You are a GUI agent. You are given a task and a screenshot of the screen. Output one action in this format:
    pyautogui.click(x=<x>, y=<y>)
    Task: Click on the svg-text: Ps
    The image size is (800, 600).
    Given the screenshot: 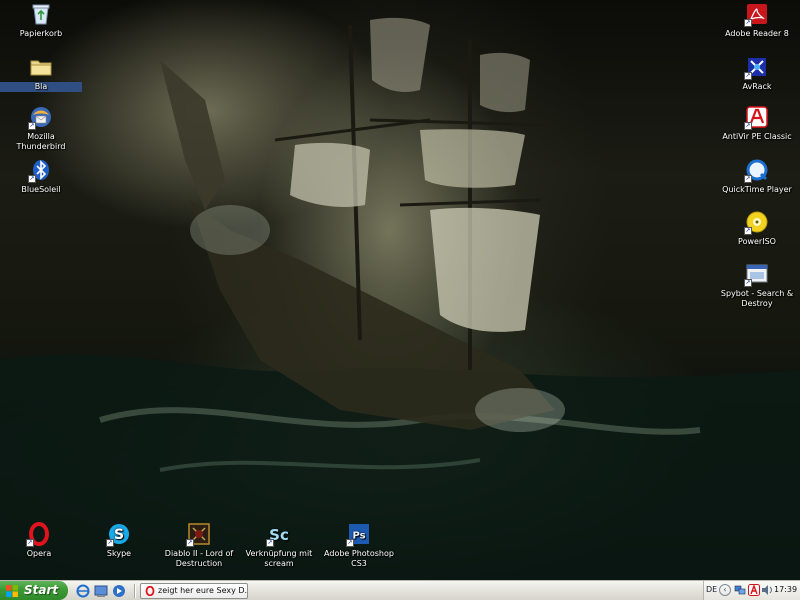 What is the action you would take?
    pyautogui.click(x=358, y=536)
    